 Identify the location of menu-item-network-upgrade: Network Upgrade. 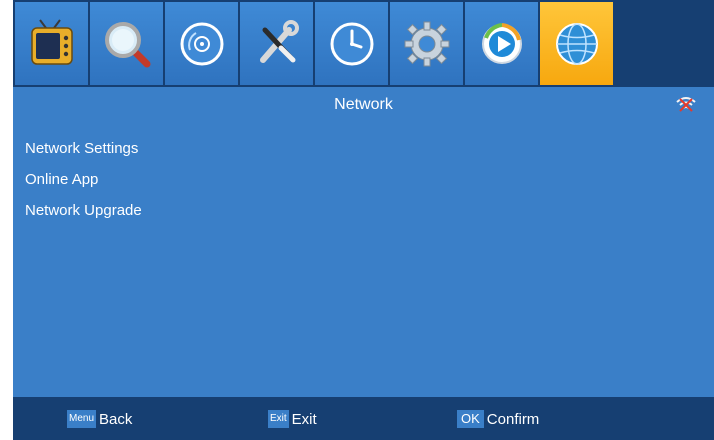
(363, 214).